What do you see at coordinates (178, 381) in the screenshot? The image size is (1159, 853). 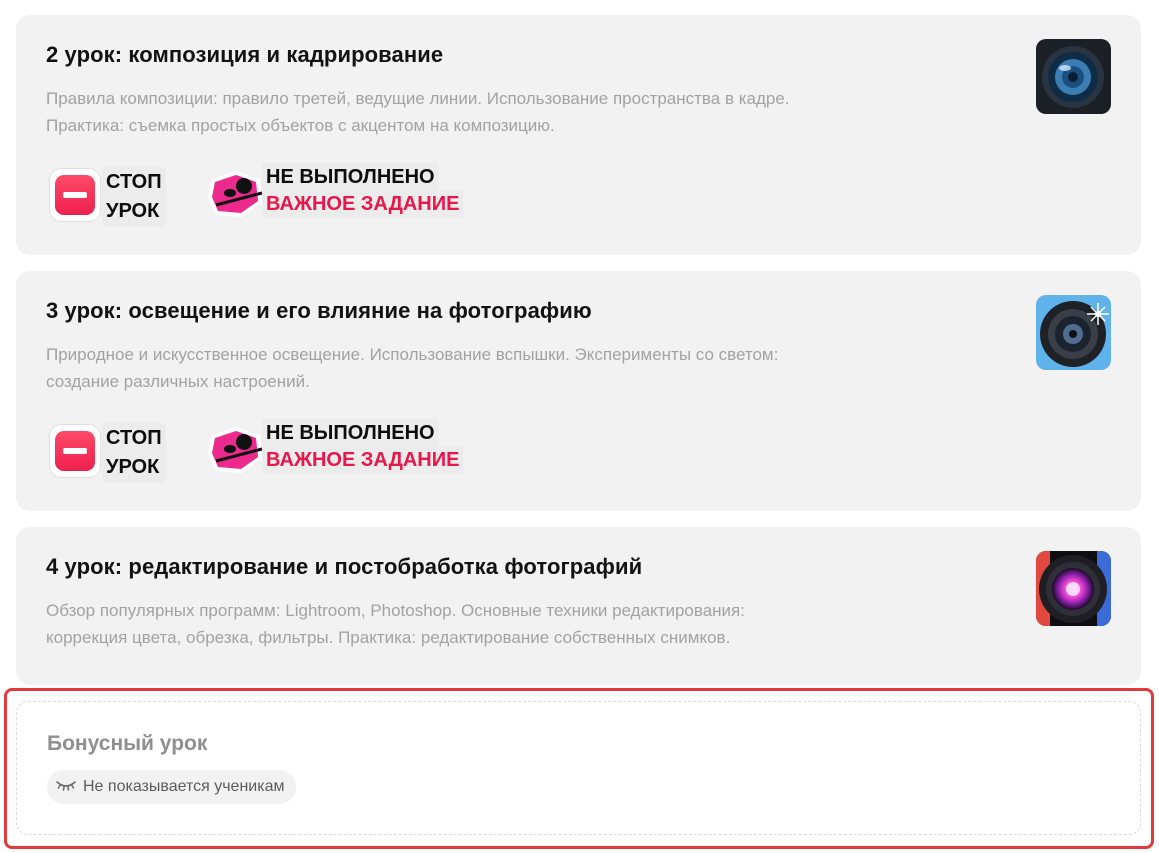 I see `description-line: создание различных настроений.` at bounding box center [178, 381].